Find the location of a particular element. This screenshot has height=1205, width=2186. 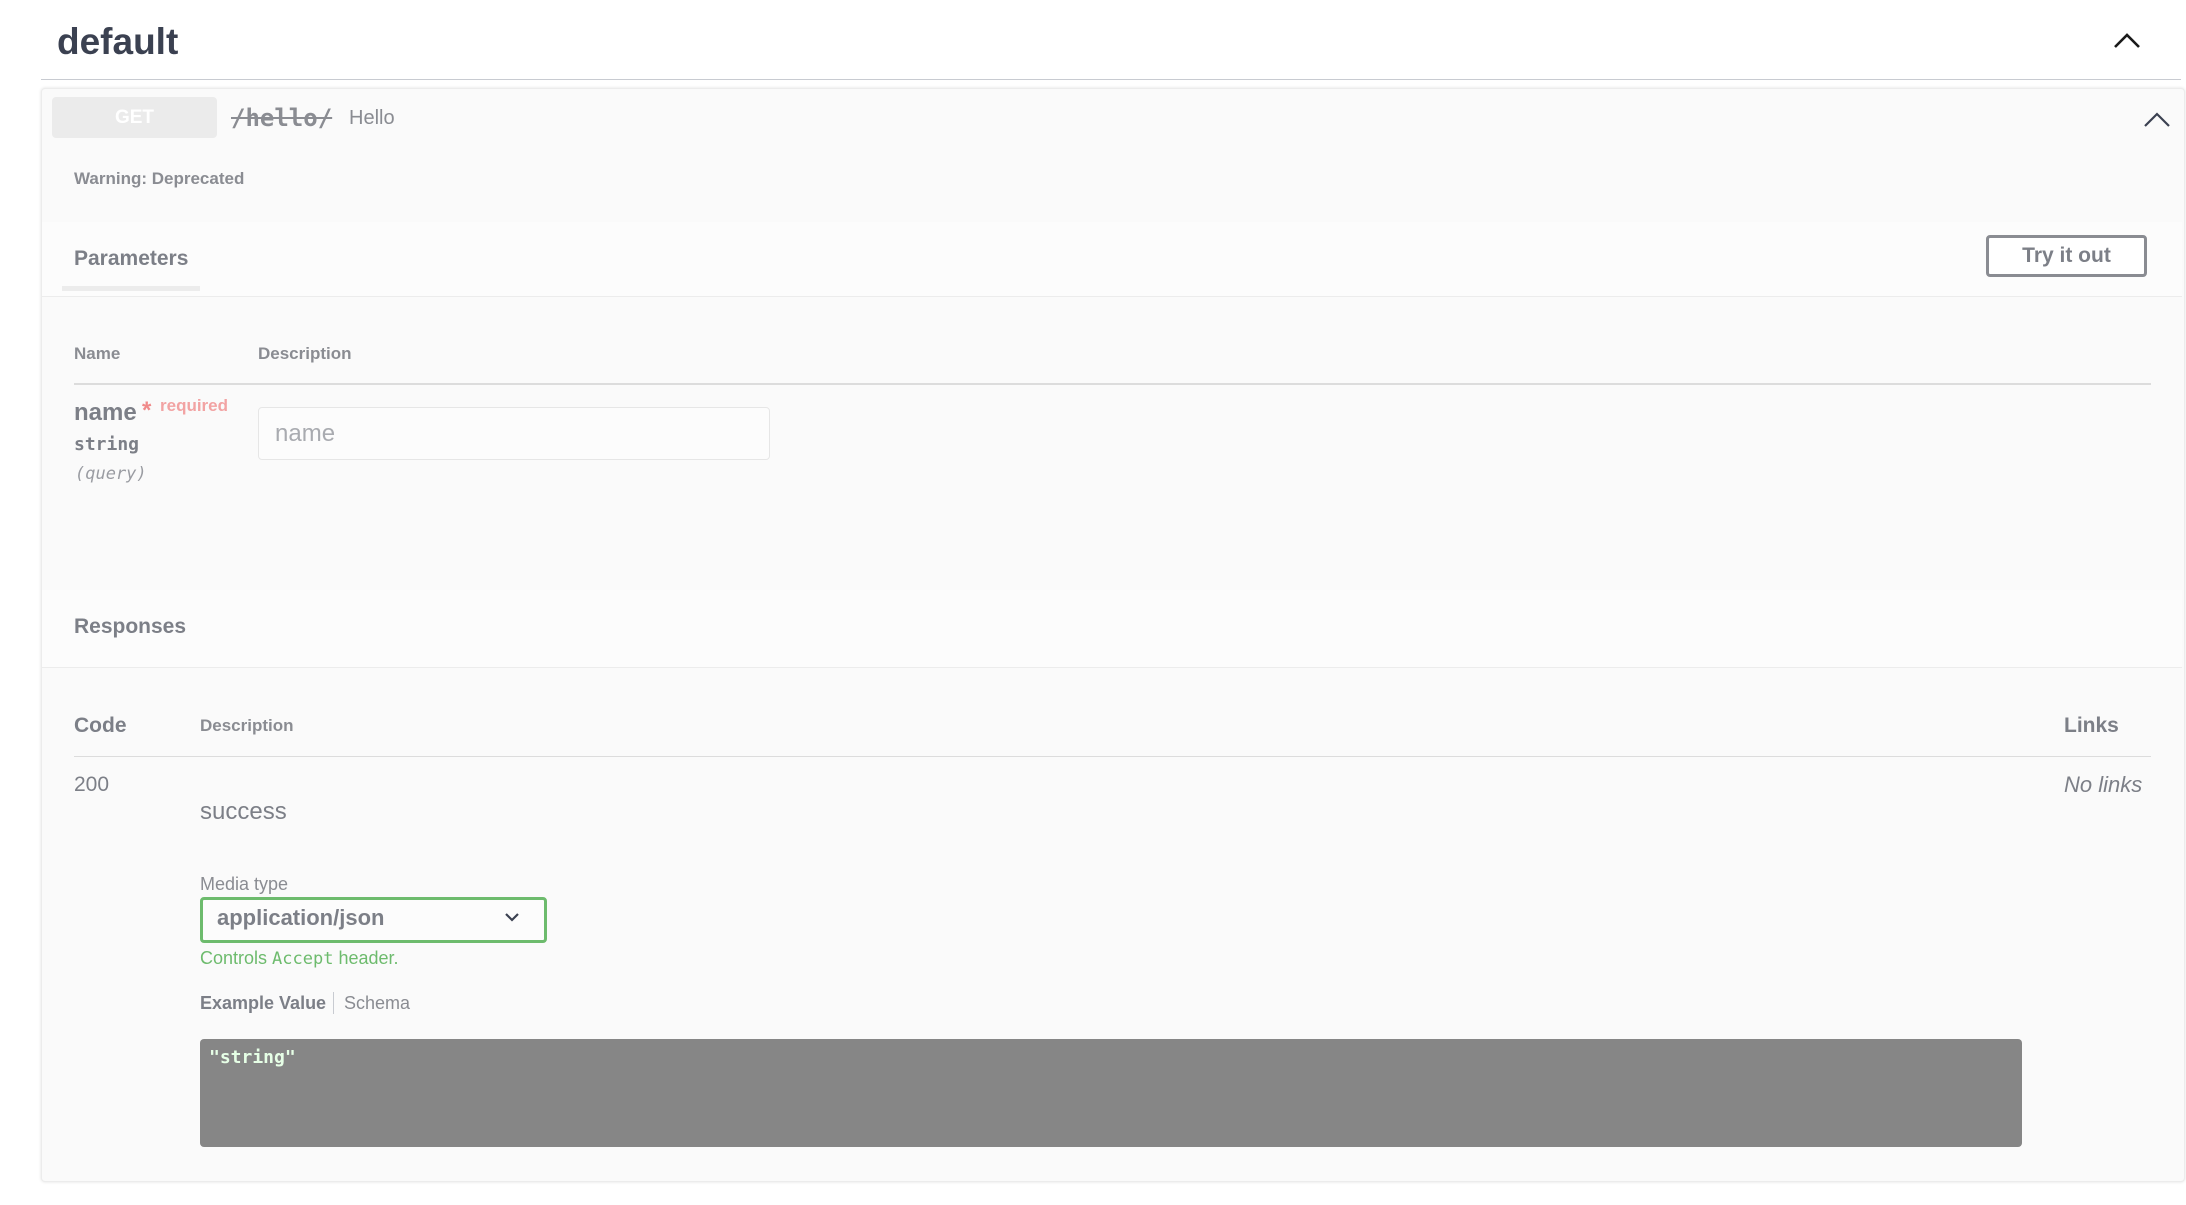

param-location: (query) is located at coordinates (111, 474).